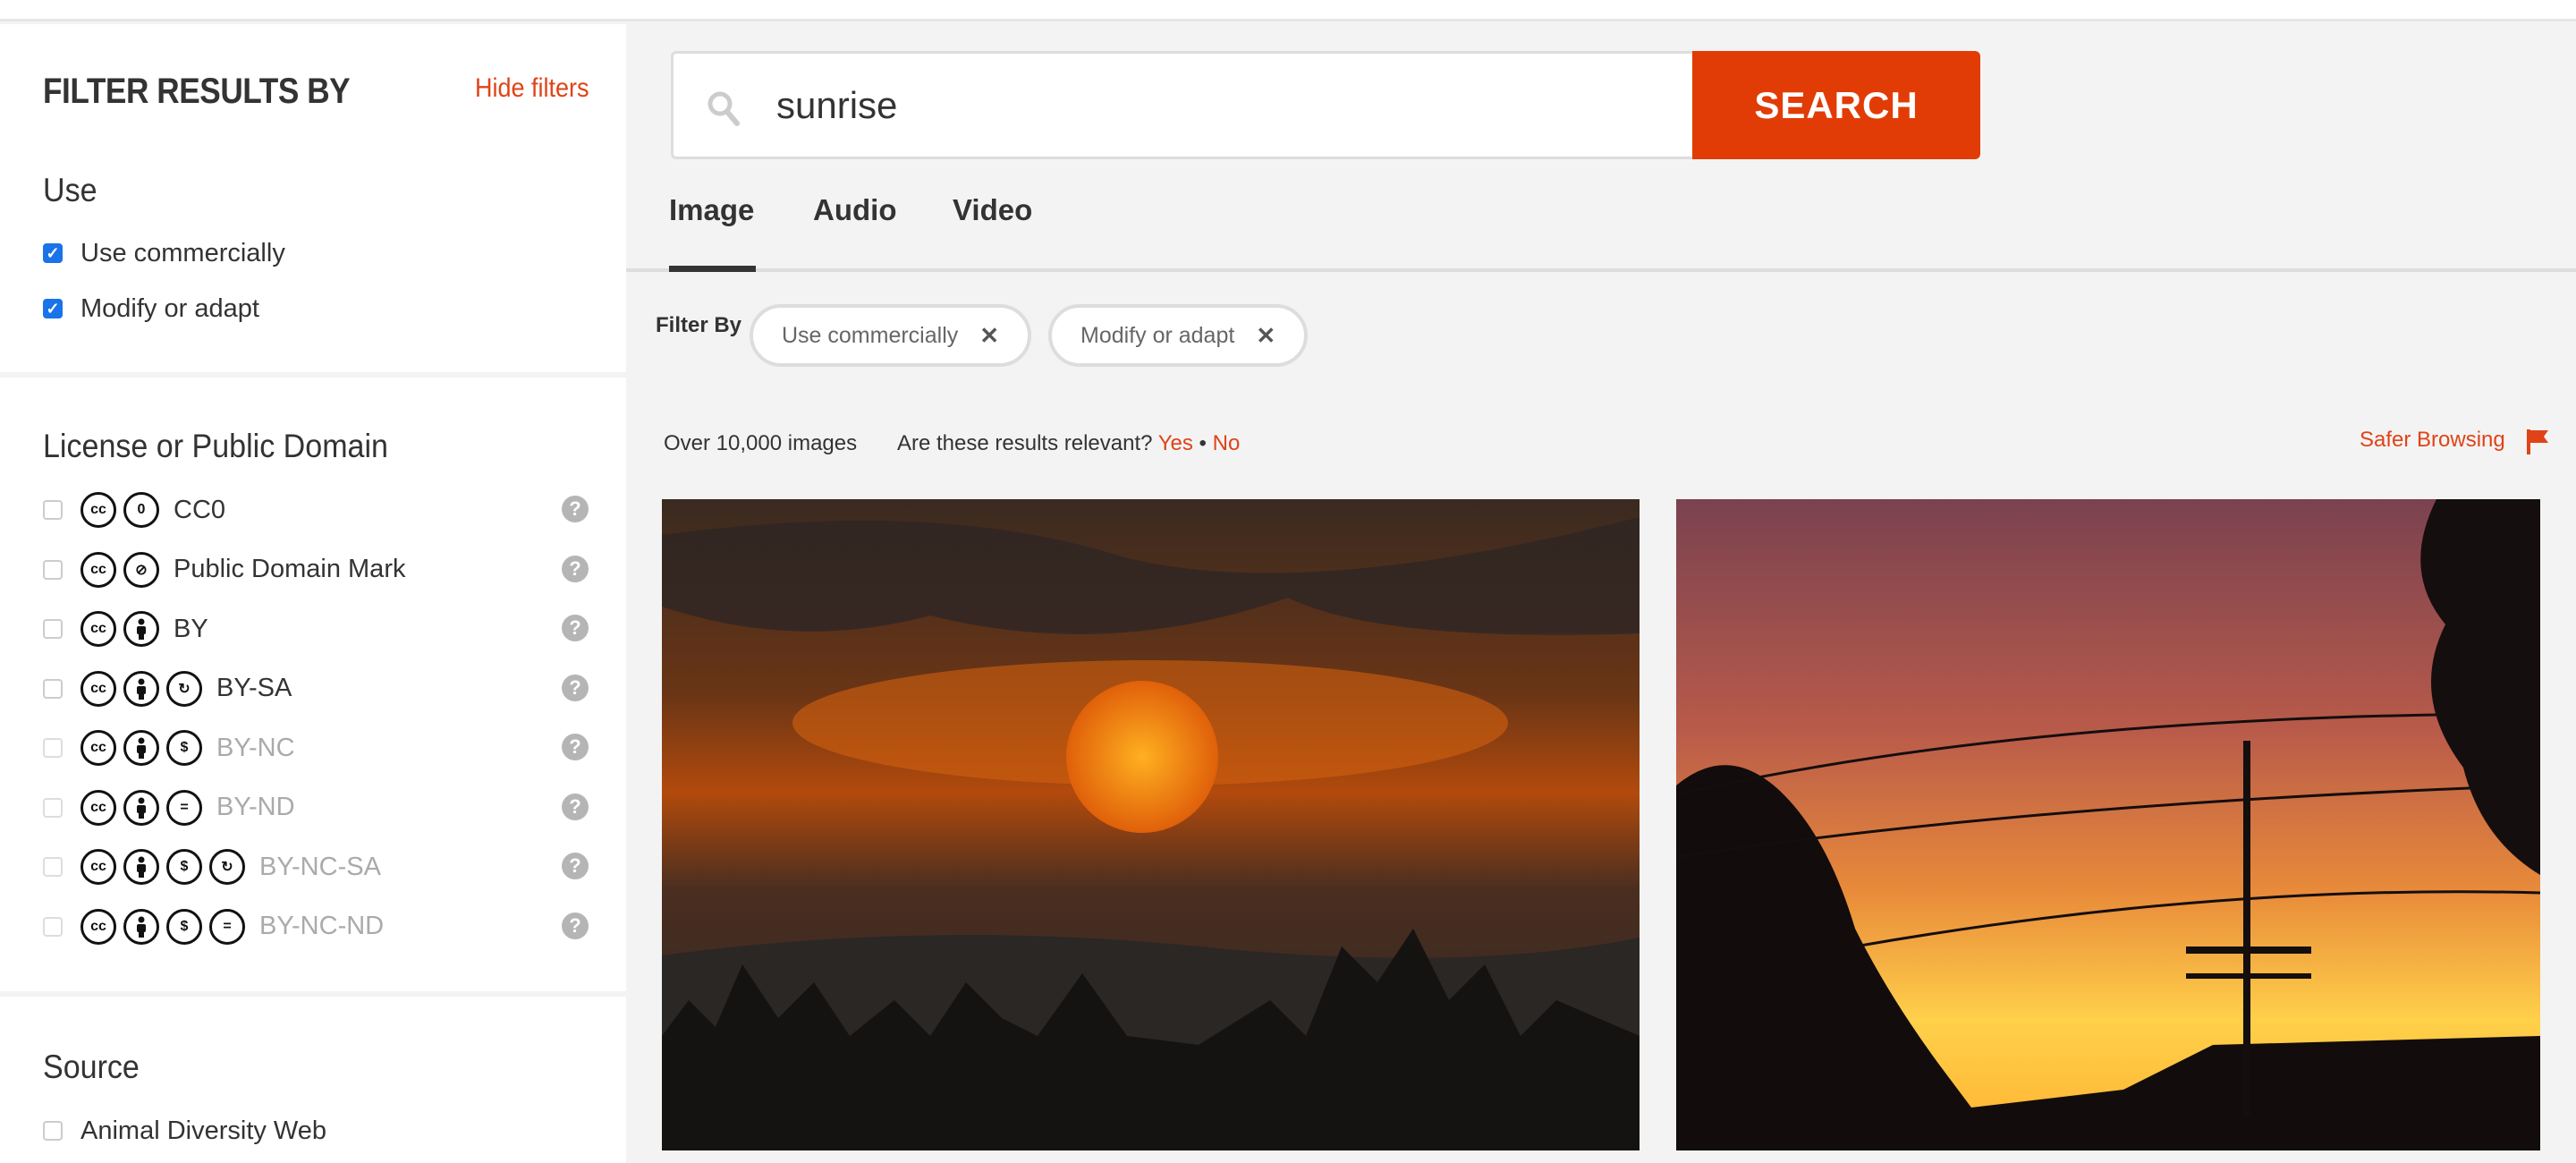 The width and height of the screenshot is (2576, 1163). Describe the element at coordinates (870, 335) in the screenshot. I see `chip-label: Use commercially` at that location.